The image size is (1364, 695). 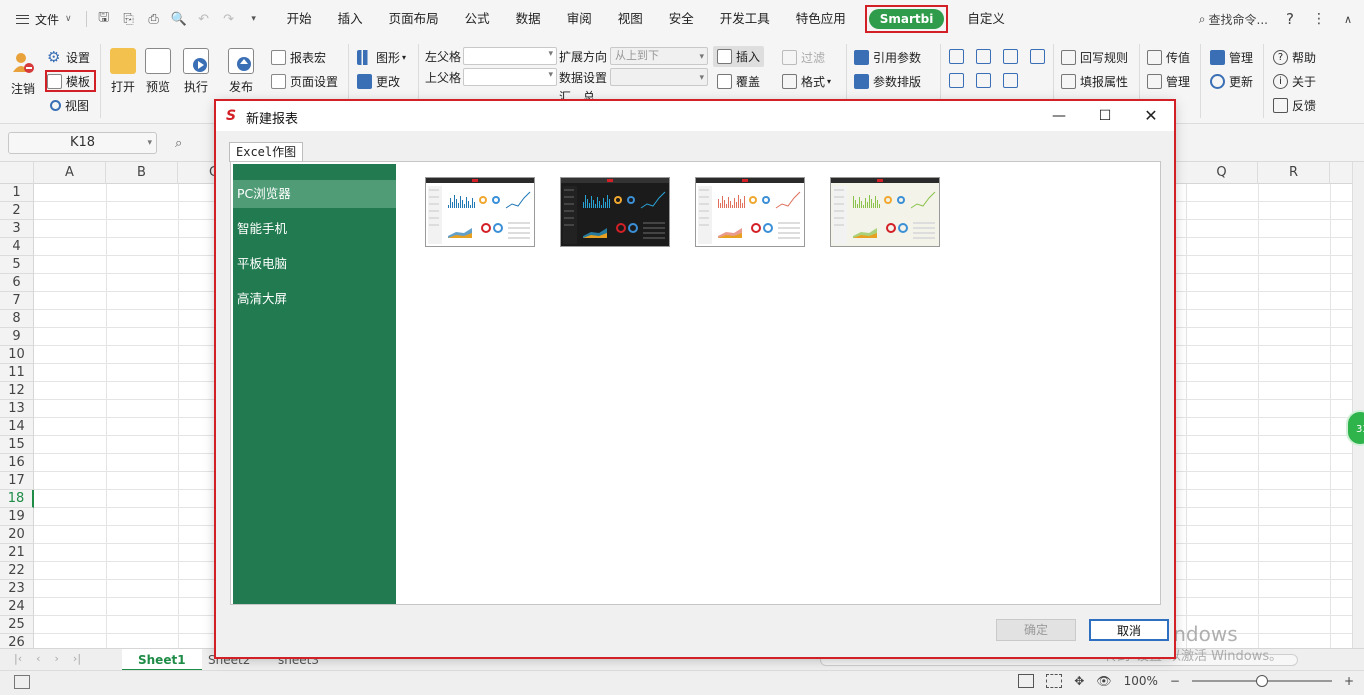 What do you see at coordinates (956, 80) in the screenshot?
I see `table-widget-icon` at bounding box center [956, 80].